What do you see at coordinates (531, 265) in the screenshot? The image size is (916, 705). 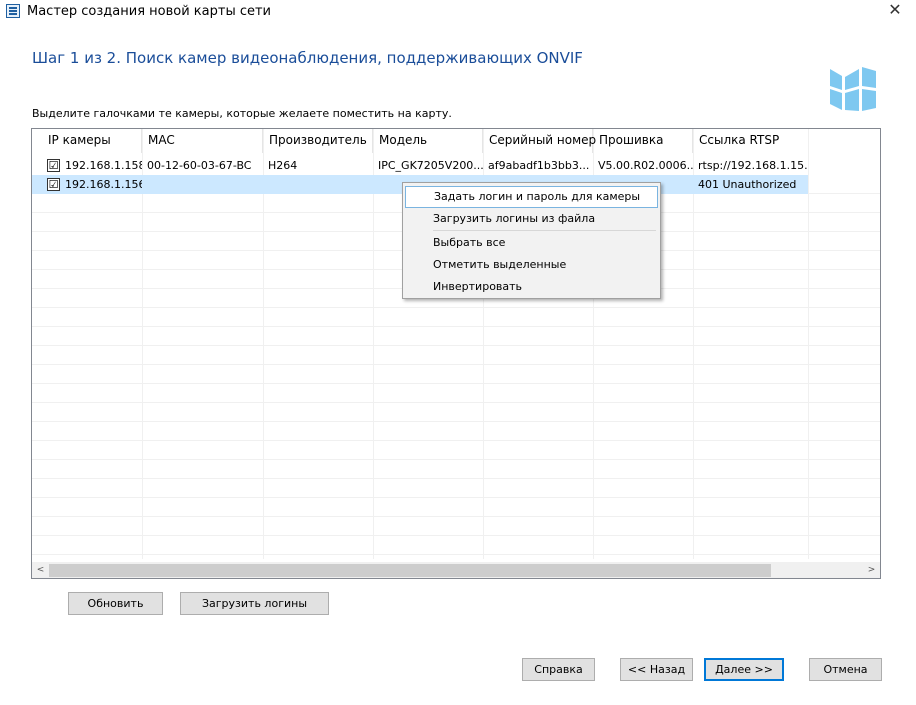 I see `menu-item-check-selected: Отметить выделенные` at bounding box center [531, 265].